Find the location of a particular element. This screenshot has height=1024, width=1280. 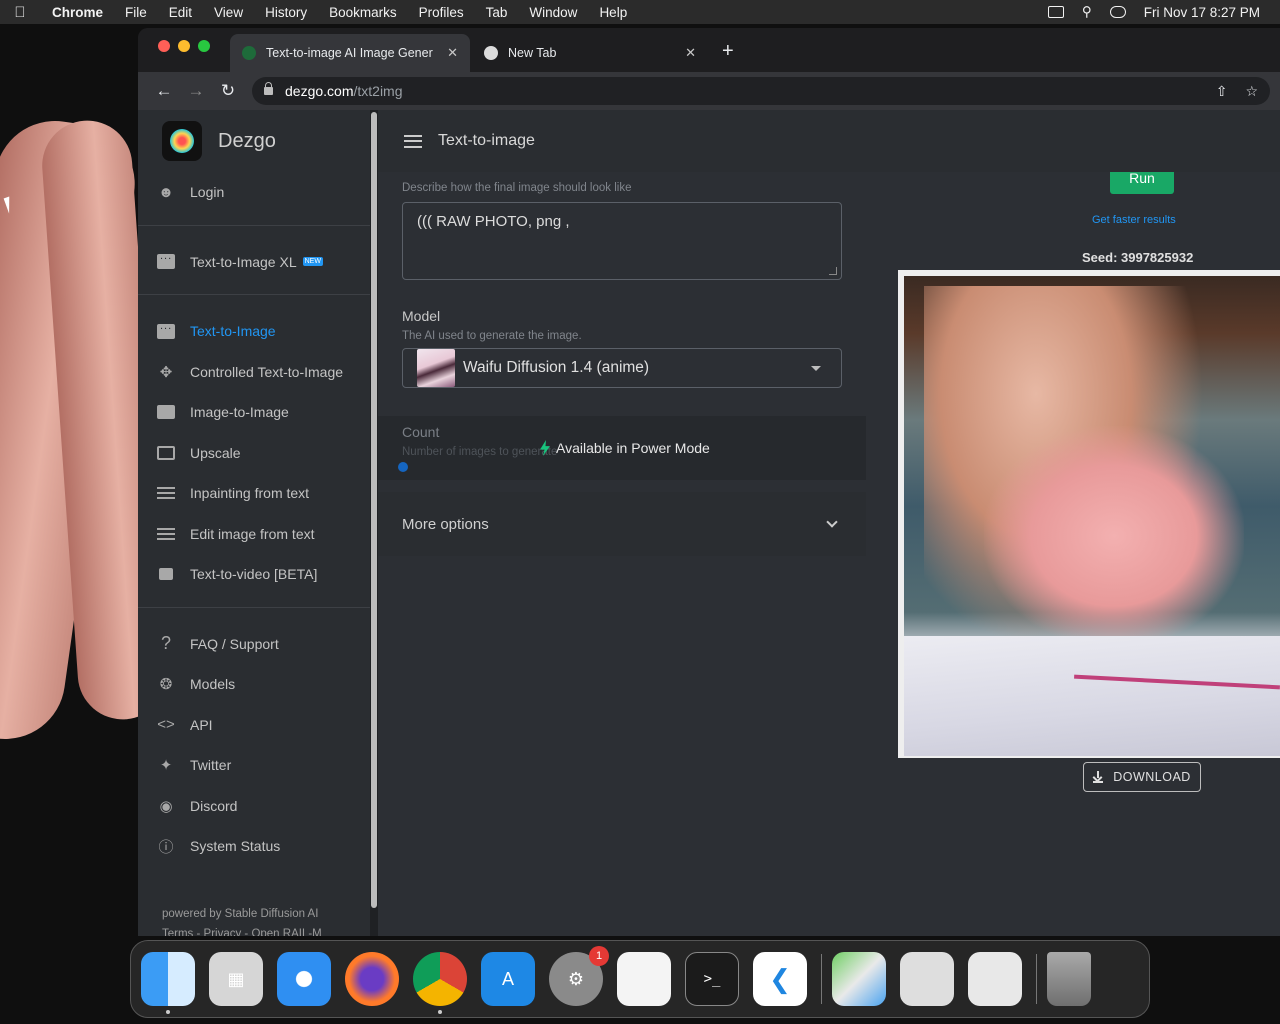

sidebar-item-discord: ◉ Discord is located at coordinates (254, 806).